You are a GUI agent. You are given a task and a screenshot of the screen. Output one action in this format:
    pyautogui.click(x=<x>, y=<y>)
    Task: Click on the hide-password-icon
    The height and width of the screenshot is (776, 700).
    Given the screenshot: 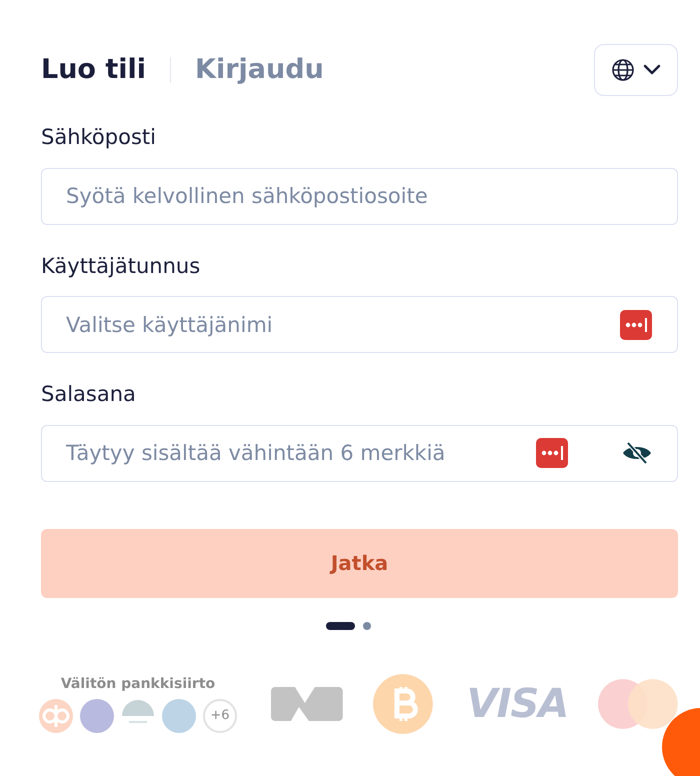 What is the action you would take?
    pyautogui.click(x=637, y=453)
    